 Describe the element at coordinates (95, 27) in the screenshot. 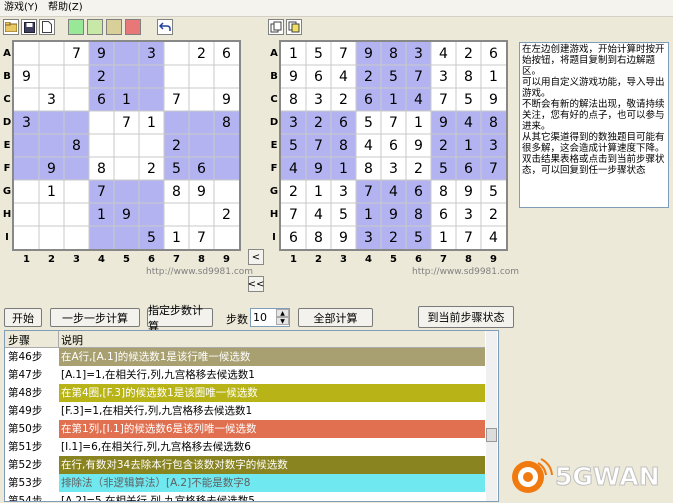

I see `color-lightgreen-swatch` at that location.